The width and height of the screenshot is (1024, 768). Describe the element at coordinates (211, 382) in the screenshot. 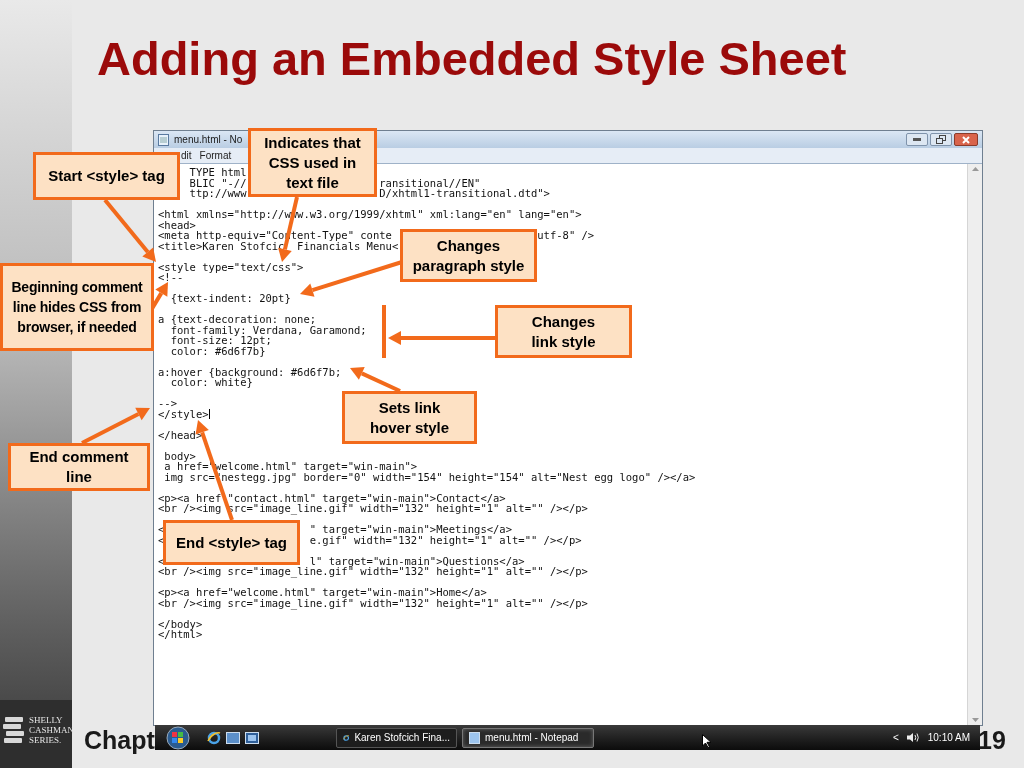

I see `code-text: color: white}` at that location.